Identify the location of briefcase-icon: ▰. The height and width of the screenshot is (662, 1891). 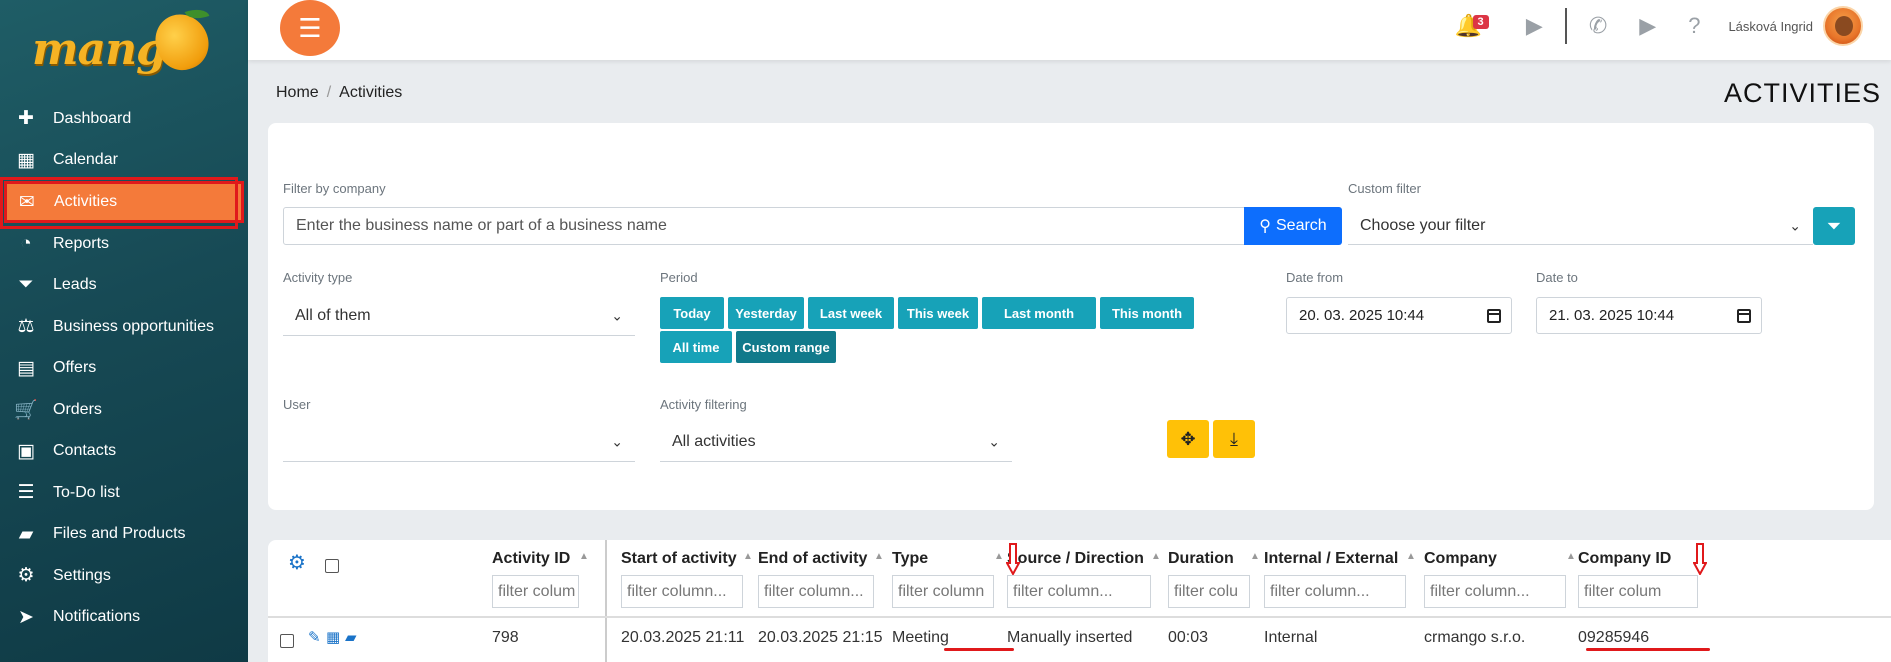
(351, 637).